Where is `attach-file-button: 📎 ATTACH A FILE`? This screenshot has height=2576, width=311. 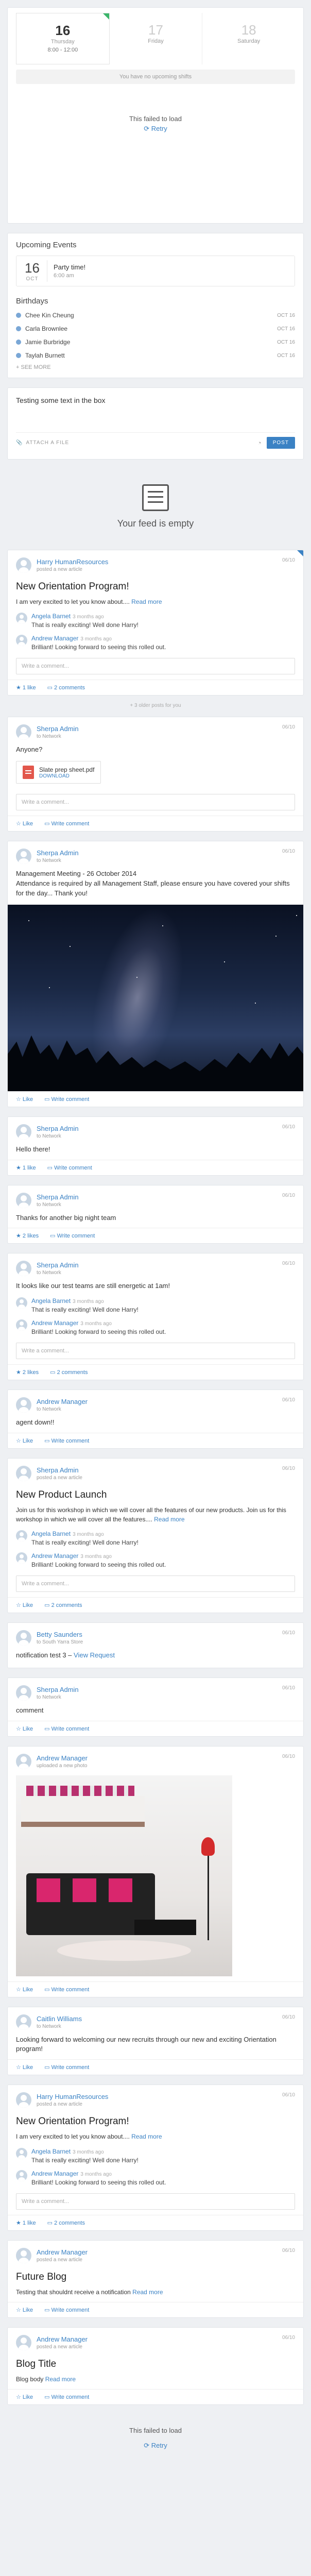 attach-file-button: 📎 ATTACH A FILE is located at coordinates (42, 443).